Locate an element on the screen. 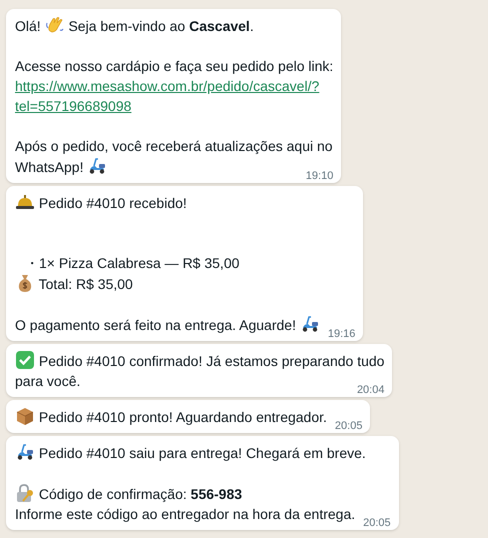 This screenshot has width=488, height=538. message-text: Código de confirmação: 556-983 is located at coordinates (140, 494).